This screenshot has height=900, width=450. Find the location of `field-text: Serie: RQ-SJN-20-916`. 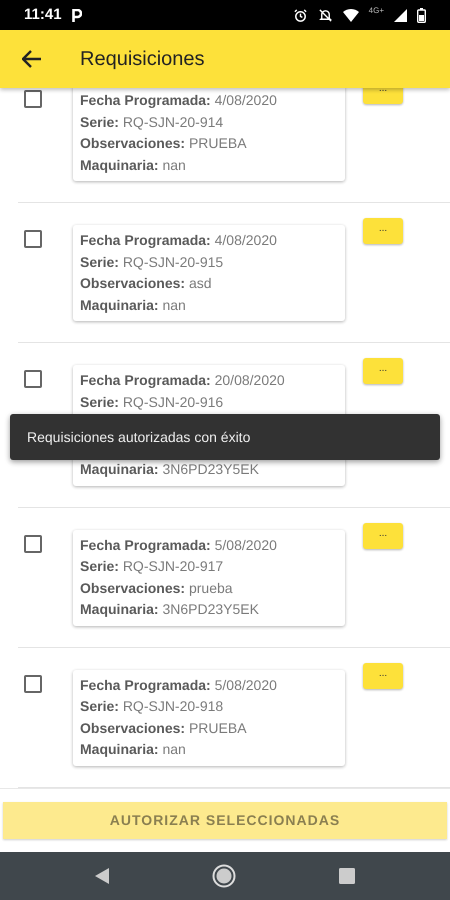

field-text: Serie: RQ-SJN-20-916 is located at coordinates (152, 402).